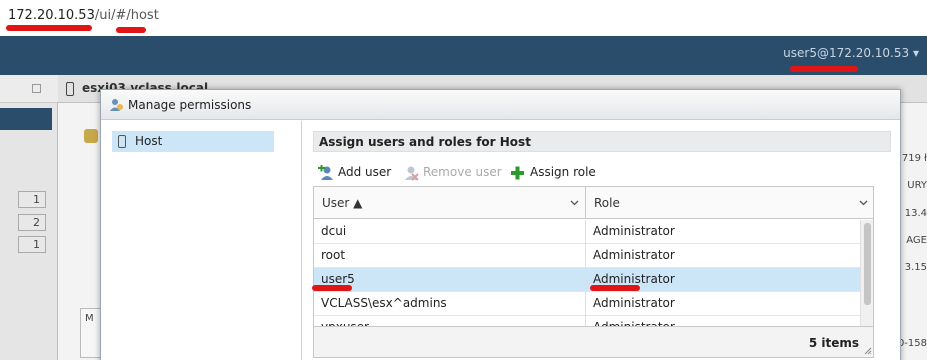  What do you see at coordinates (912, 252) in the screenshot?
I see `right-panel-fragment: 719 ł URY 13.4 AGE 3.15 0-158` at bounding box center [912, 252].